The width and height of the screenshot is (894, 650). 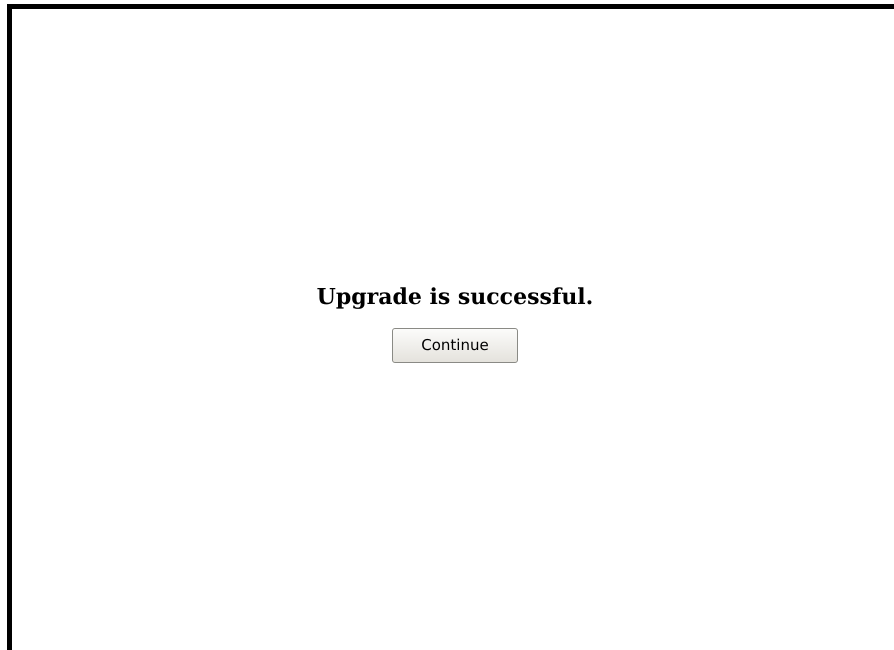 I want to click on continue-button: Continue, so click(x=455, y=345).